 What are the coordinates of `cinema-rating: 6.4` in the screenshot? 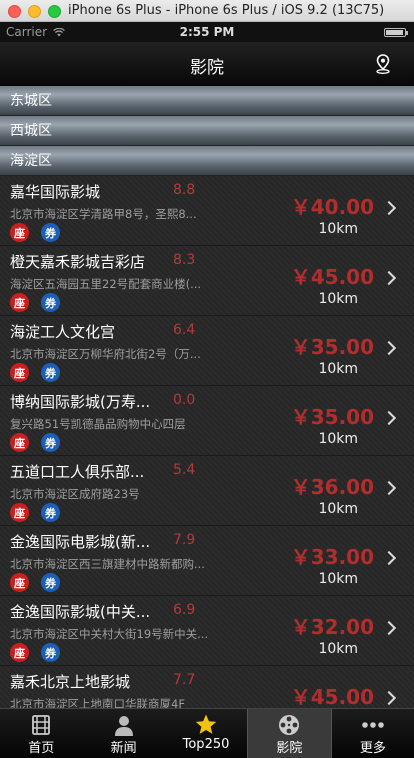 It's located at (184, 330).